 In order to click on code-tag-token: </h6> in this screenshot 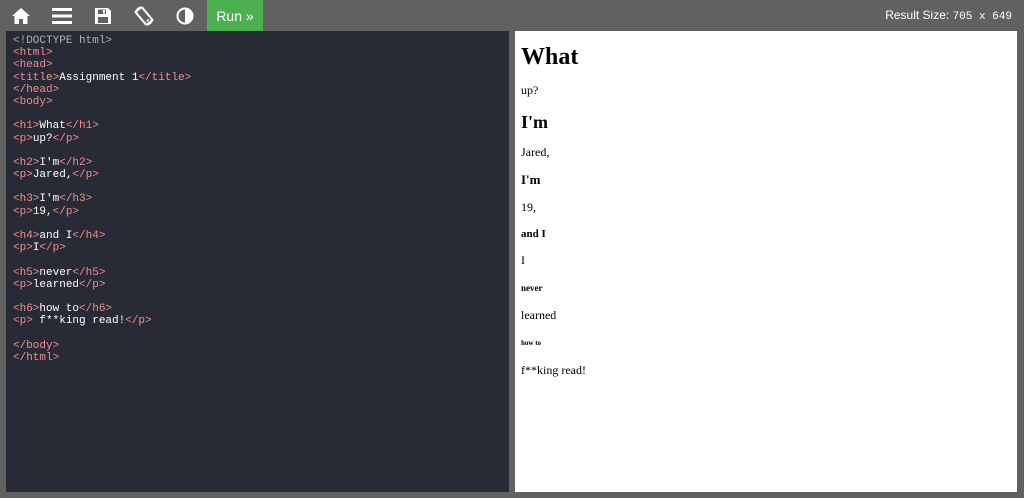, I will do `click(96, 309)`.